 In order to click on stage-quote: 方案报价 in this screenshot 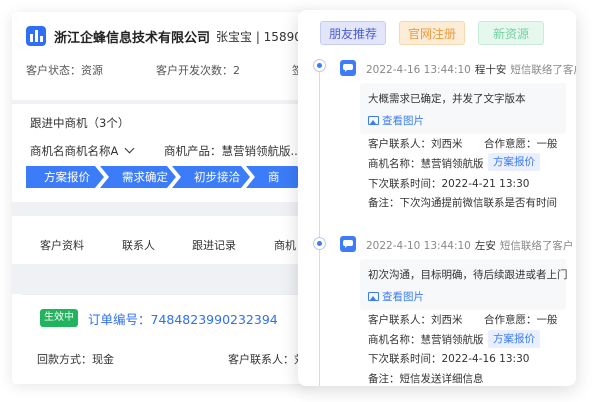, I will do `click(65, 177)`.